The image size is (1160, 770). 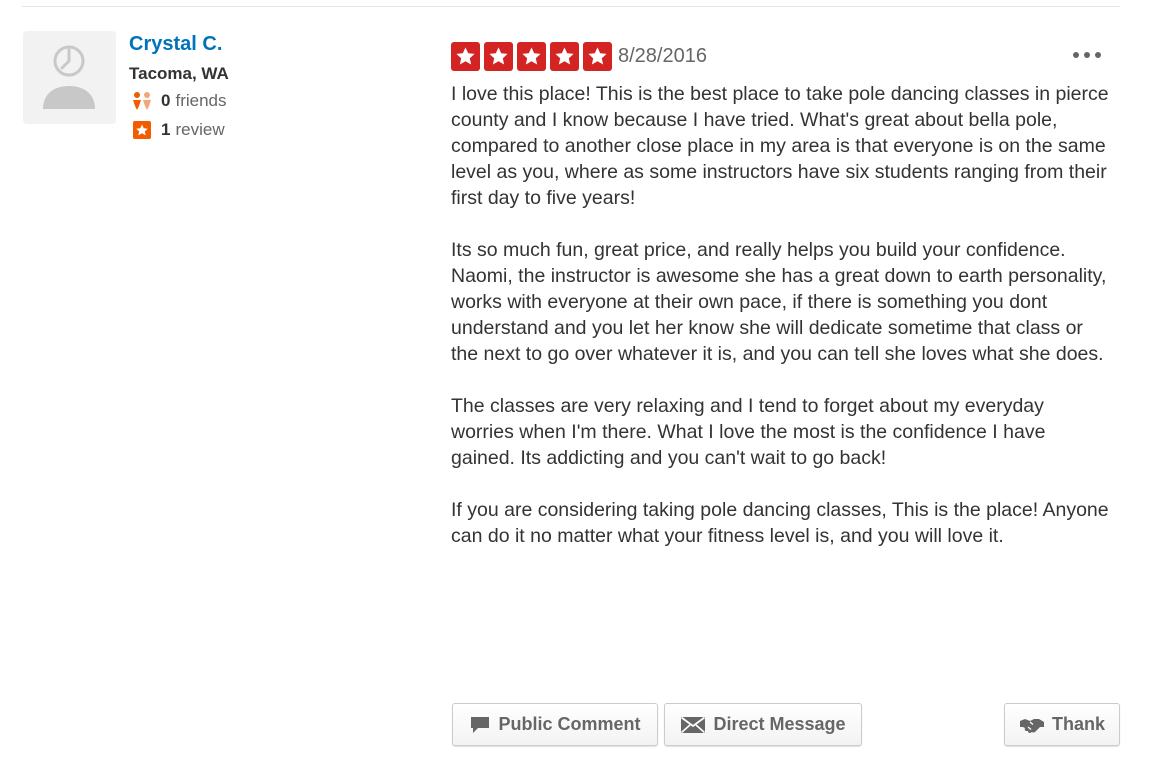 I want to click on envelope-icon, so click(x=693, y=725).